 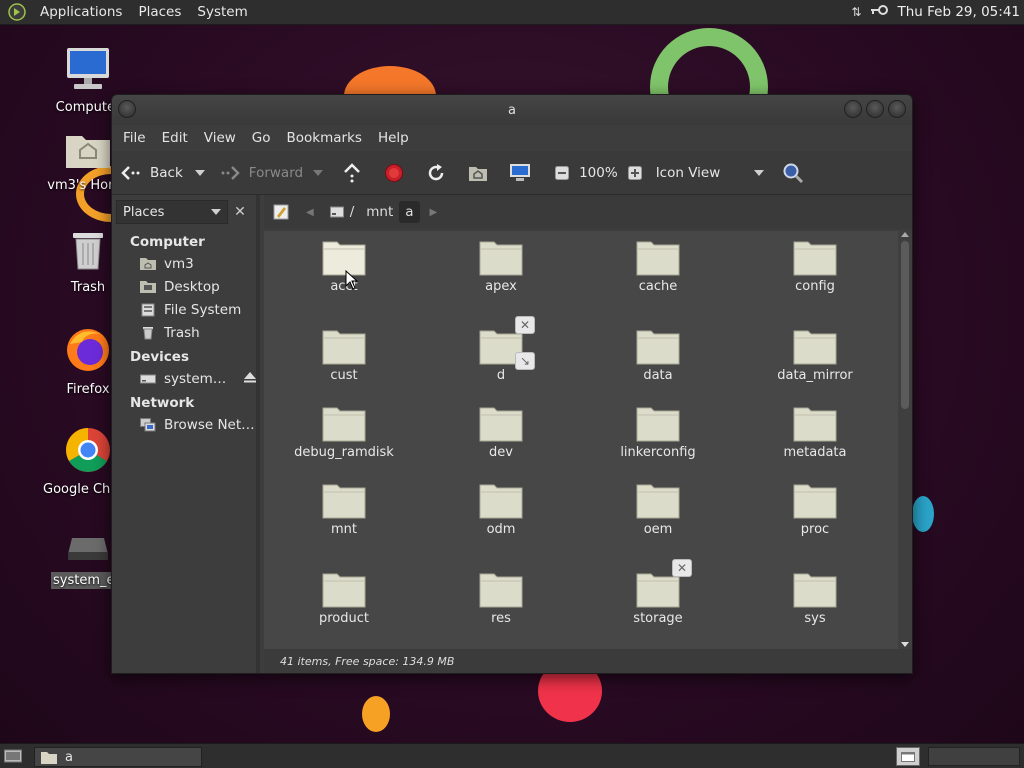 I want to click on clock: Thu Feb 29, 05:41, so click(x=958, y=12).